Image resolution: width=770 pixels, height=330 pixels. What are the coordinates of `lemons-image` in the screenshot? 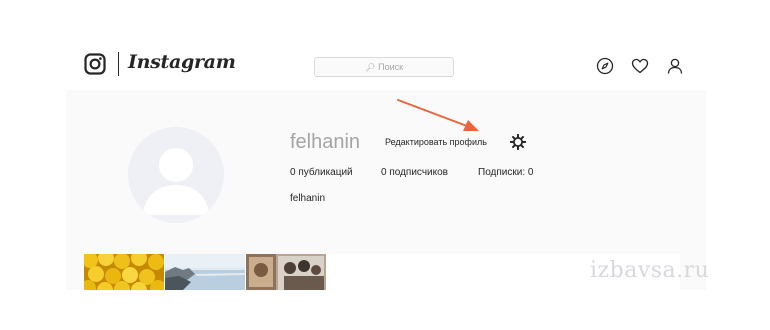 It's located at (124, 272).